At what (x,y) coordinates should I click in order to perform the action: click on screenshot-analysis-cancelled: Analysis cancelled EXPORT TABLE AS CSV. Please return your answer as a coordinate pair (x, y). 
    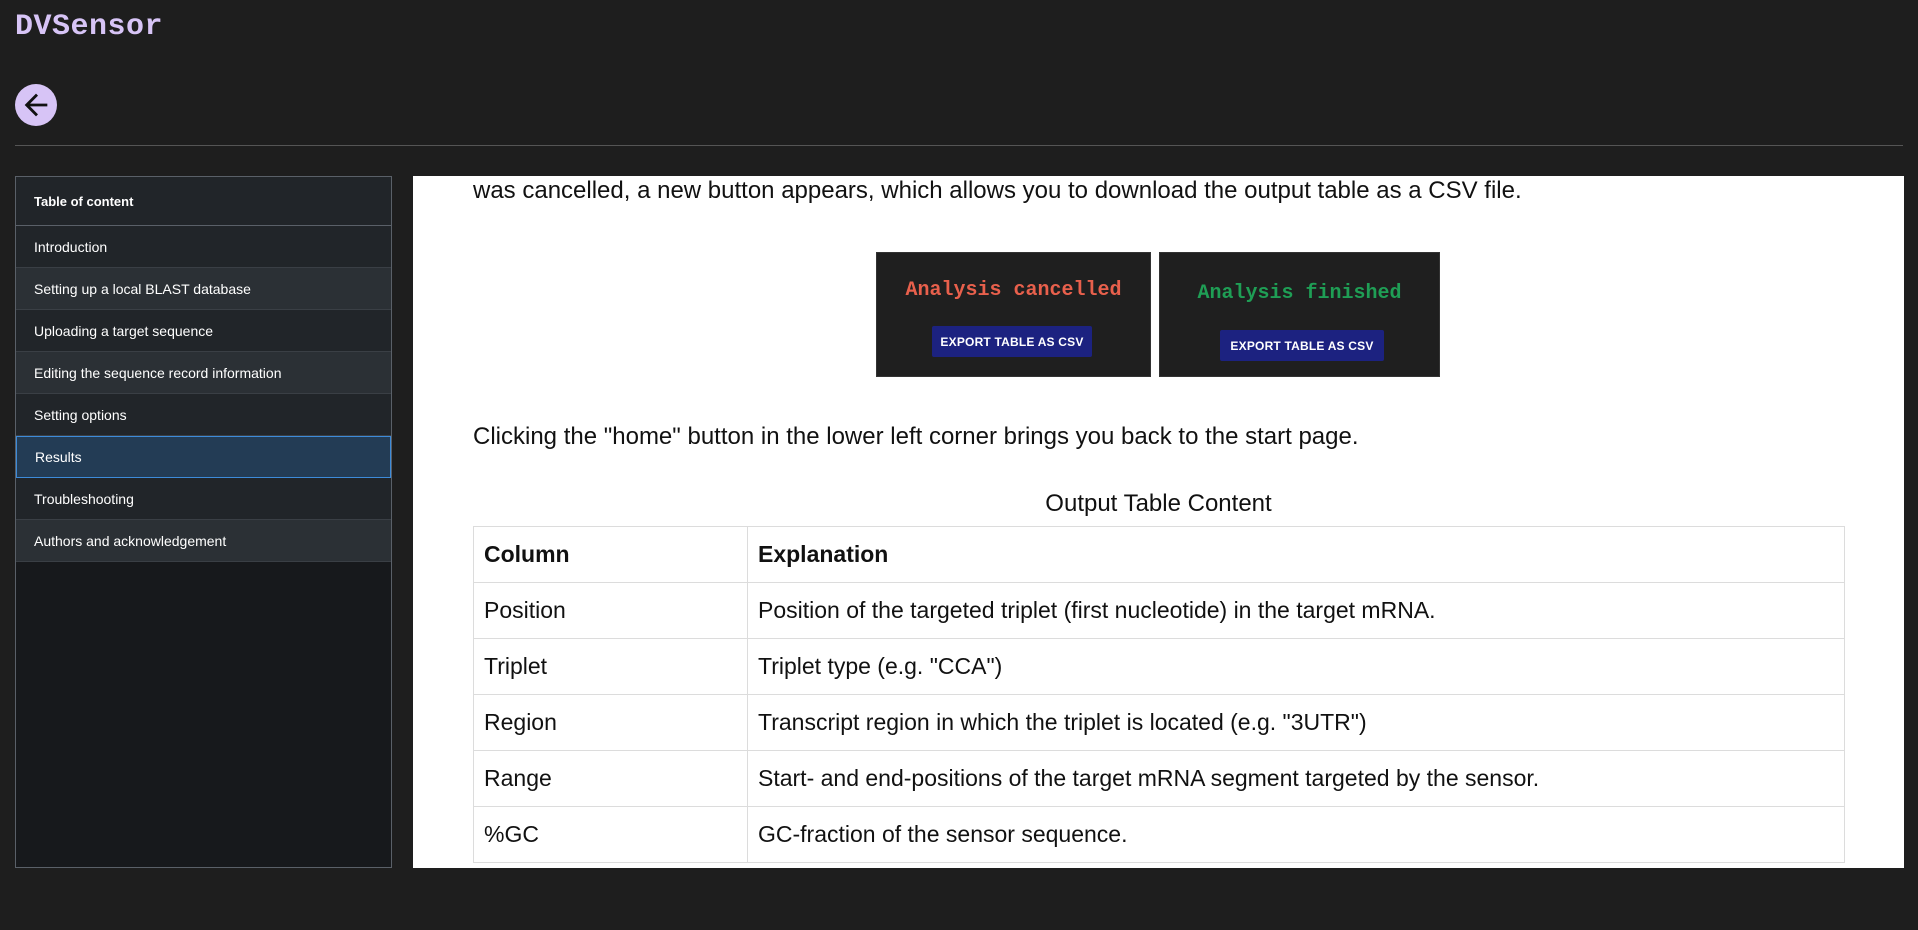
    Looking at the image, I should click on (1013, 314).